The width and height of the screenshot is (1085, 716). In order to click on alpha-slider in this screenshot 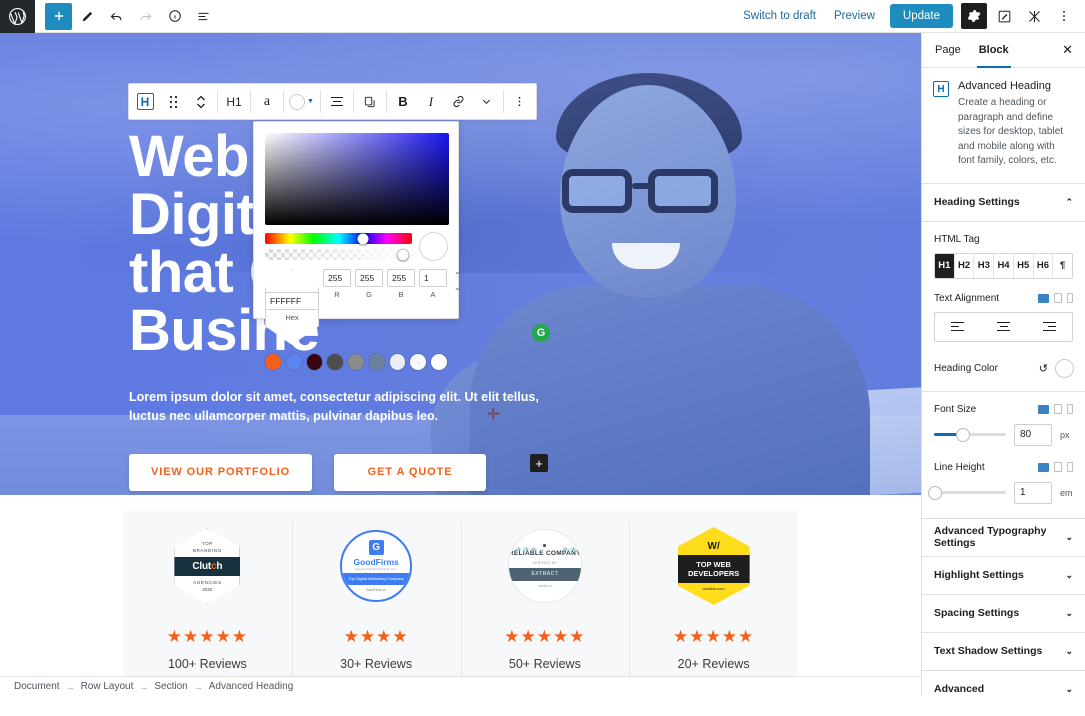, I will do `click(338, 254)`.